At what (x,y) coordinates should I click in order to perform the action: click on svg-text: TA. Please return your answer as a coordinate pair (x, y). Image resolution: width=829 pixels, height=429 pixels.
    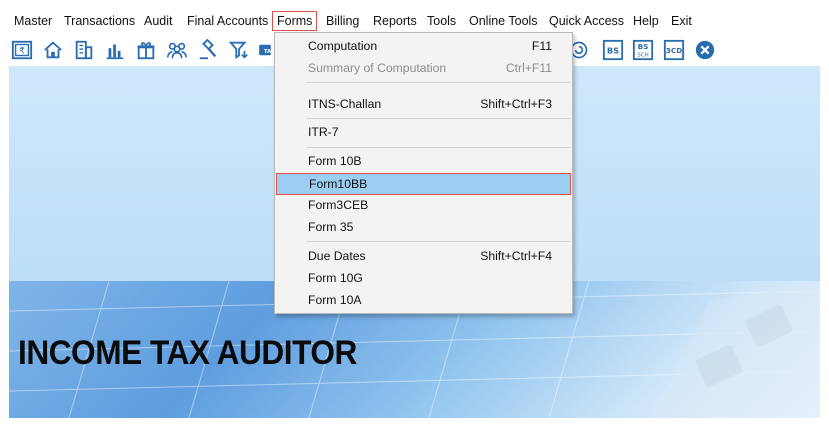
    Looking at the image, I should click on (268, 52).